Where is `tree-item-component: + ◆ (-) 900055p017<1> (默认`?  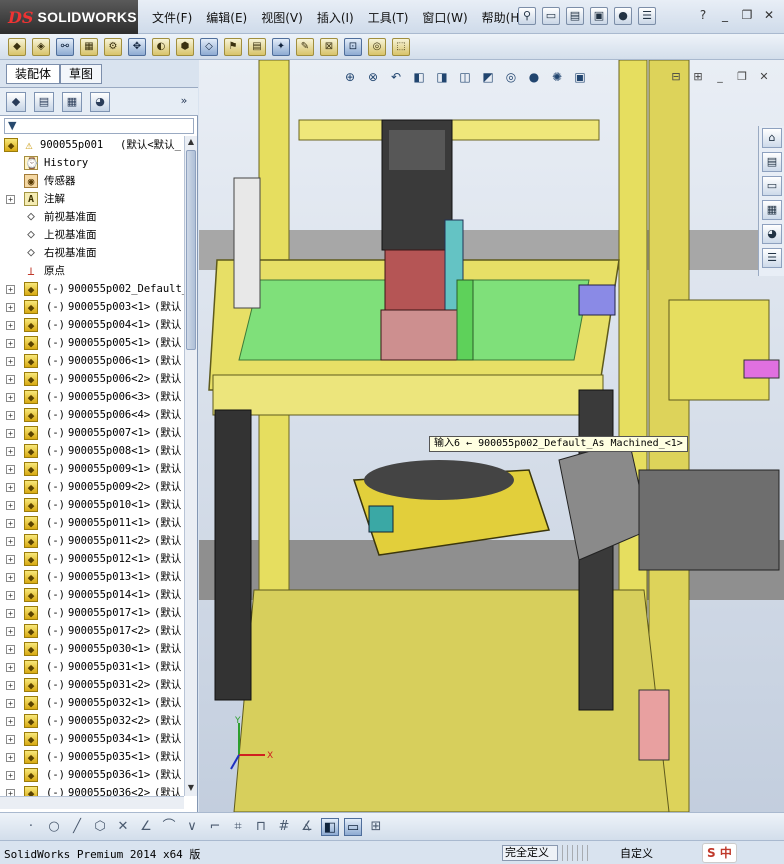 tree-item-component: + ◆ (-) 900055p017<1> (默认 is located at coordinates (92, 613).